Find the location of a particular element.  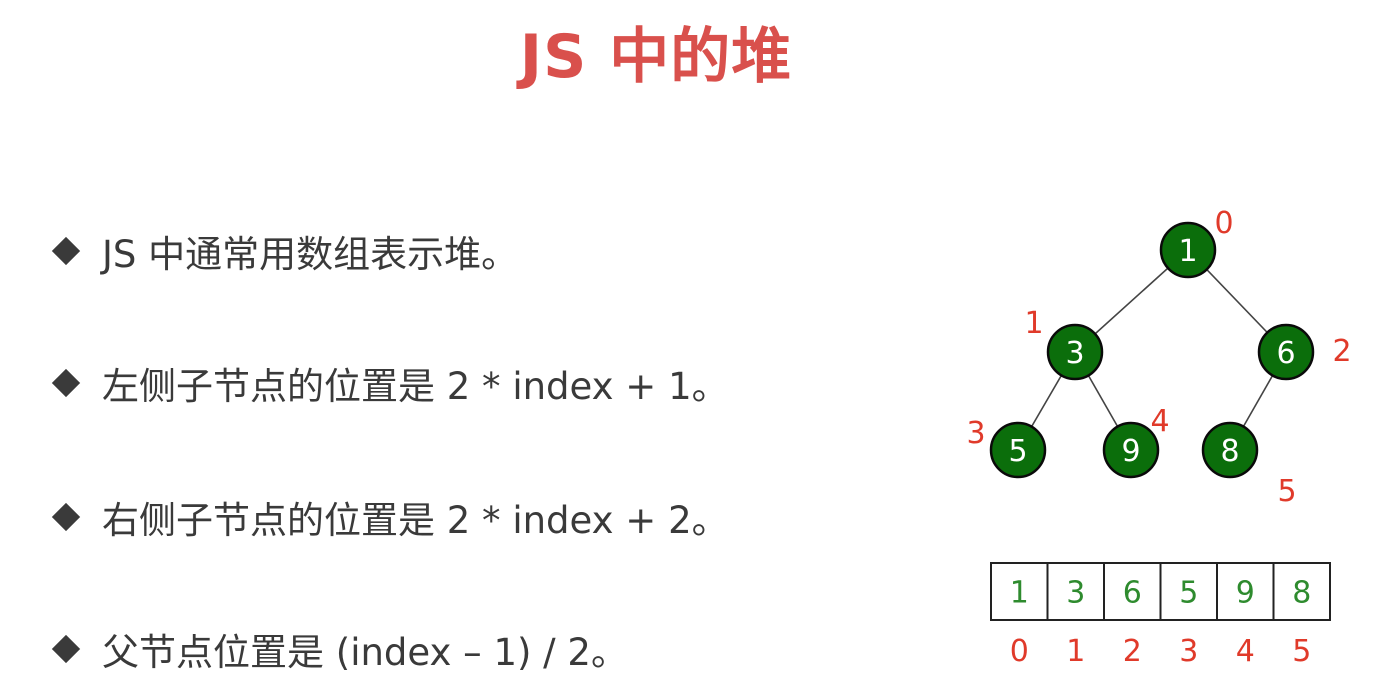

array-cell-value: 3 is located at coordinates (1075, 593).